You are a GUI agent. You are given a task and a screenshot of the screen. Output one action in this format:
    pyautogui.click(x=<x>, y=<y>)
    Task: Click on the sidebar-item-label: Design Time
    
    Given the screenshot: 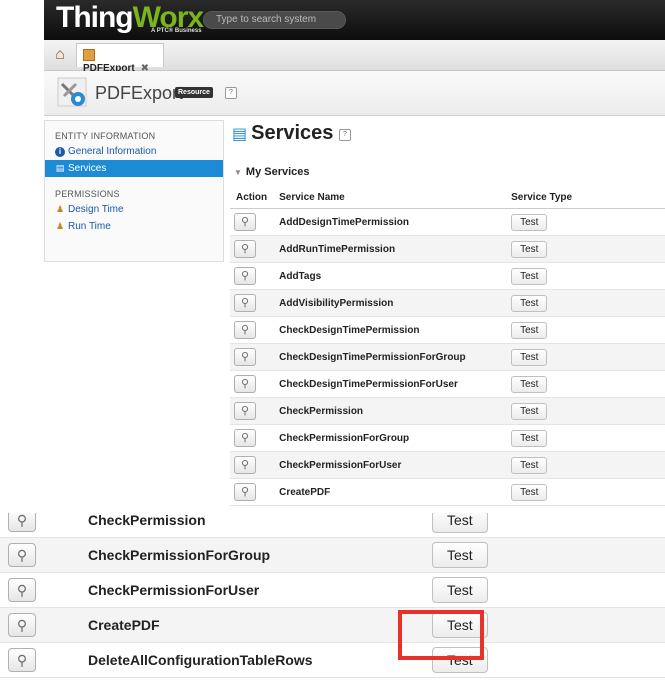 What is the action you would take?
    pyautogui.click(x=96, y=209)
    